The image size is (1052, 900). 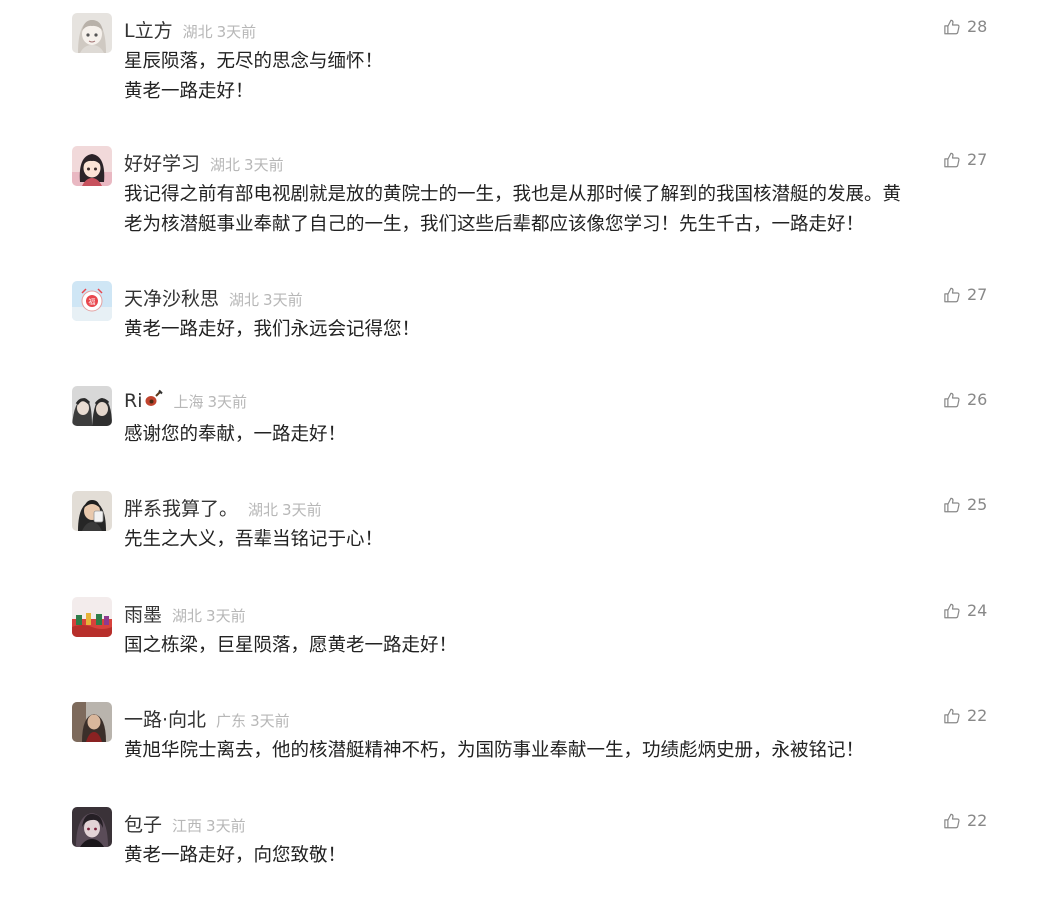 I want to click on location-label: 上海, so click(x=188, y=402).